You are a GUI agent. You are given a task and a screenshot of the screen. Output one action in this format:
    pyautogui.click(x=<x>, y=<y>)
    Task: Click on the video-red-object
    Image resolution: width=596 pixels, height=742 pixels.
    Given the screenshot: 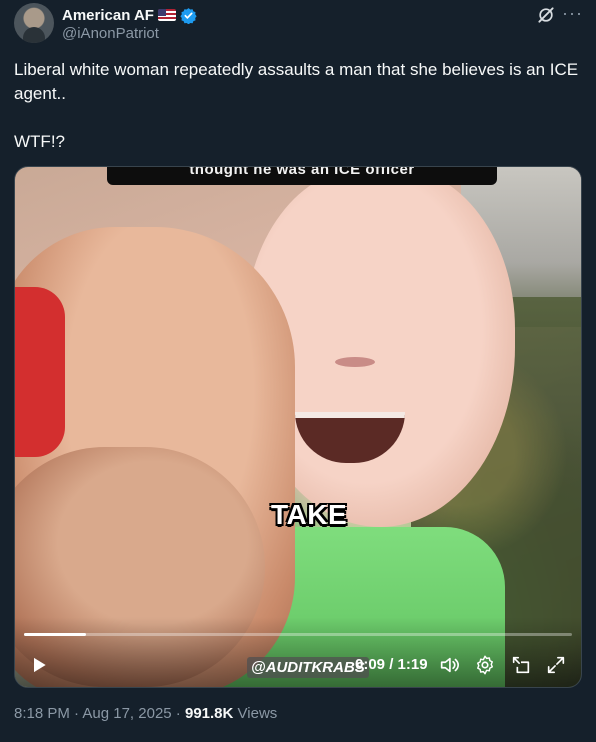 What is the action you would take?
    pyautogui.click(x=40, y=372)
    